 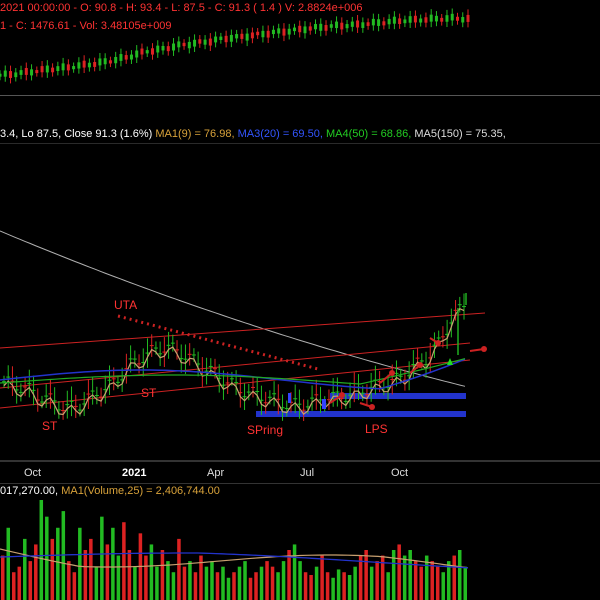 I want to click on x-tick-label: Jul, so click(x=307, y=473).